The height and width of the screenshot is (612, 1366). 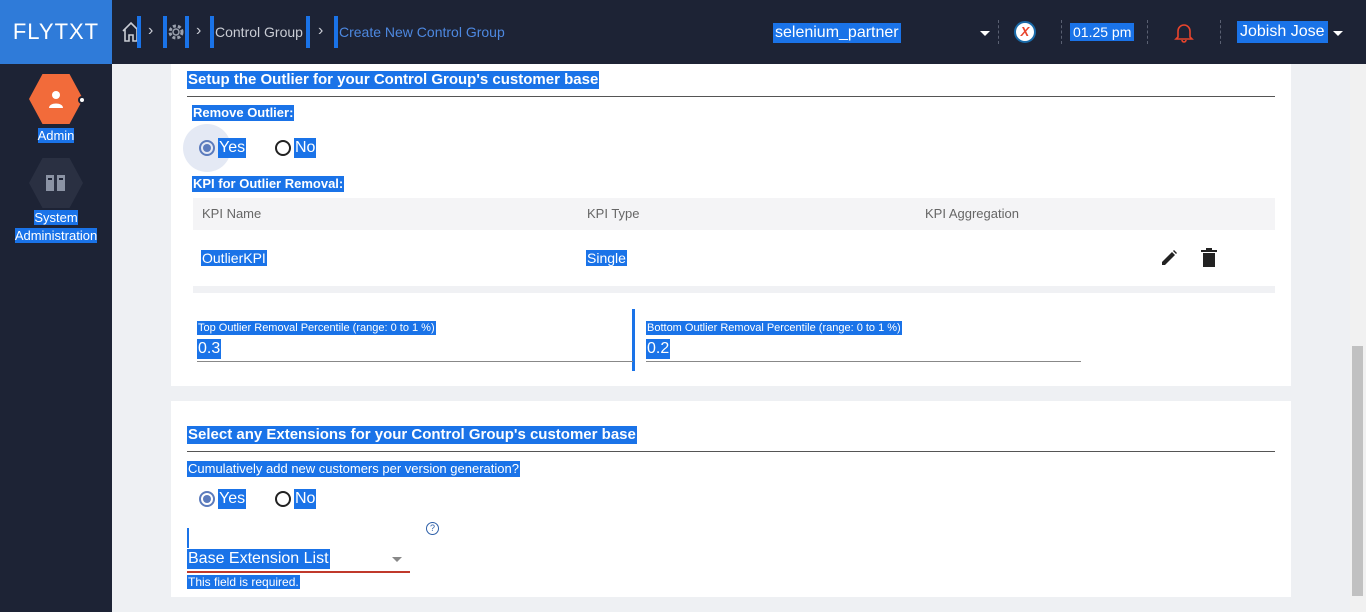 I want to click on gear-icon, so click(x=176, y=34).